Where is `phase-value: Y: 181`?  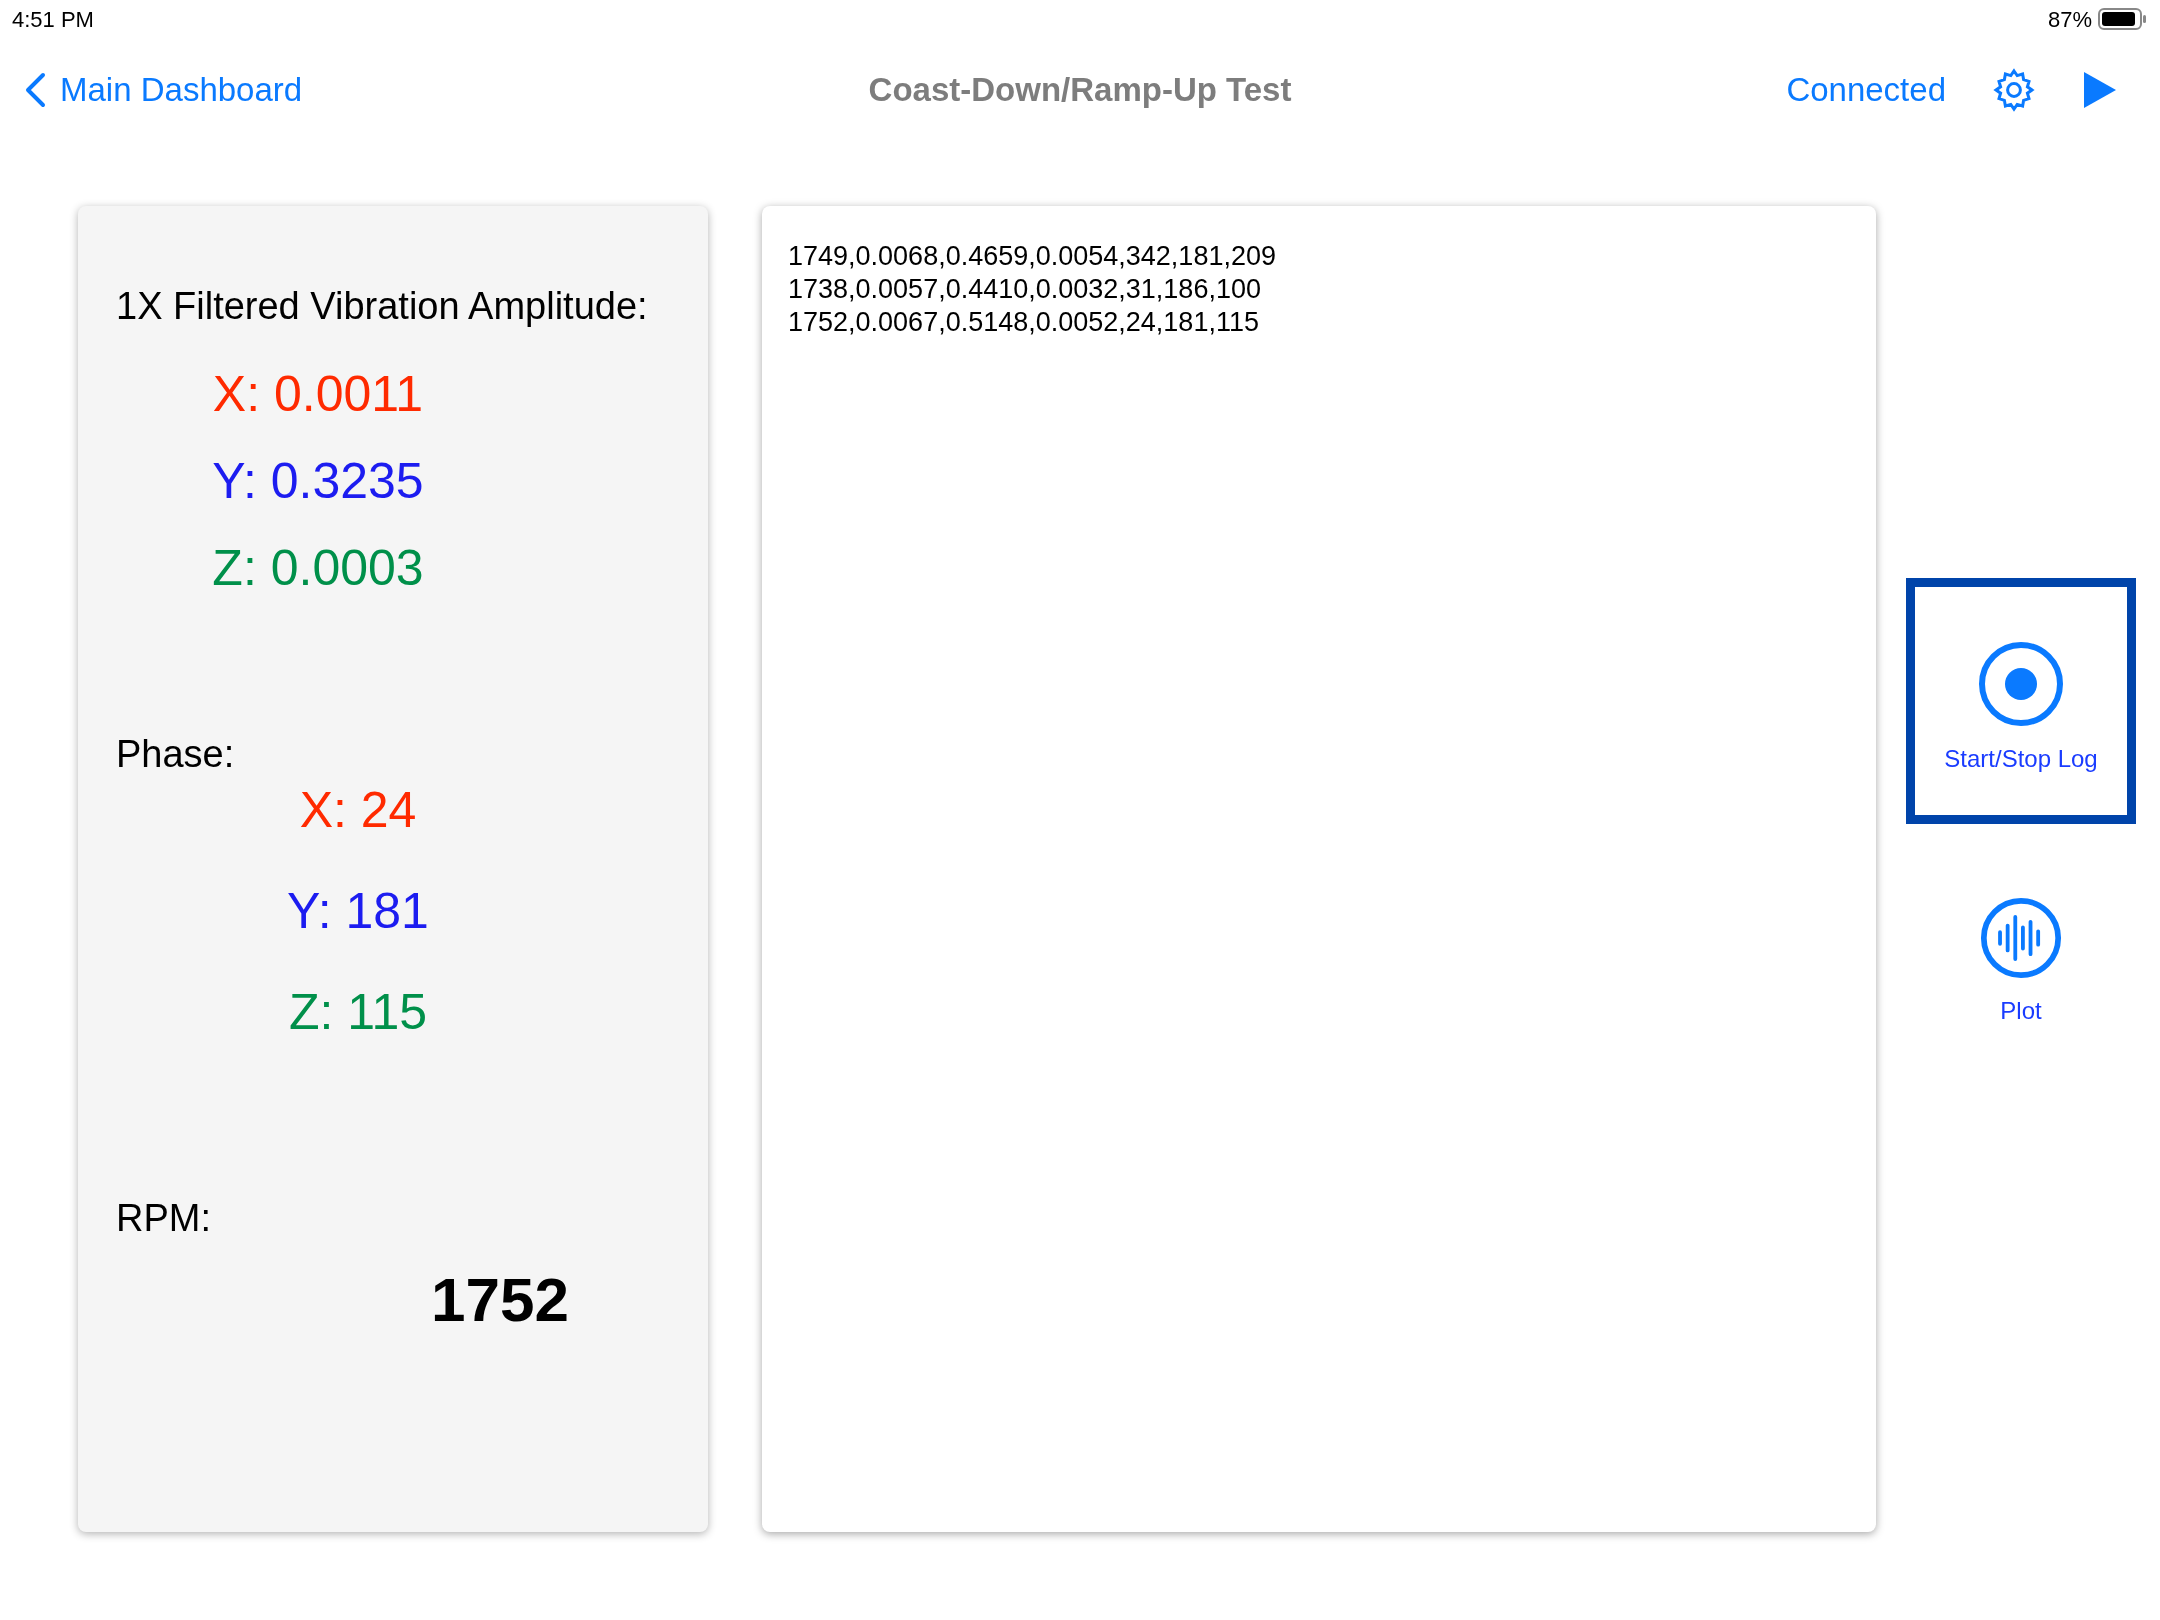 phase-value: Y: 181 is located at coordinates (358, 911).